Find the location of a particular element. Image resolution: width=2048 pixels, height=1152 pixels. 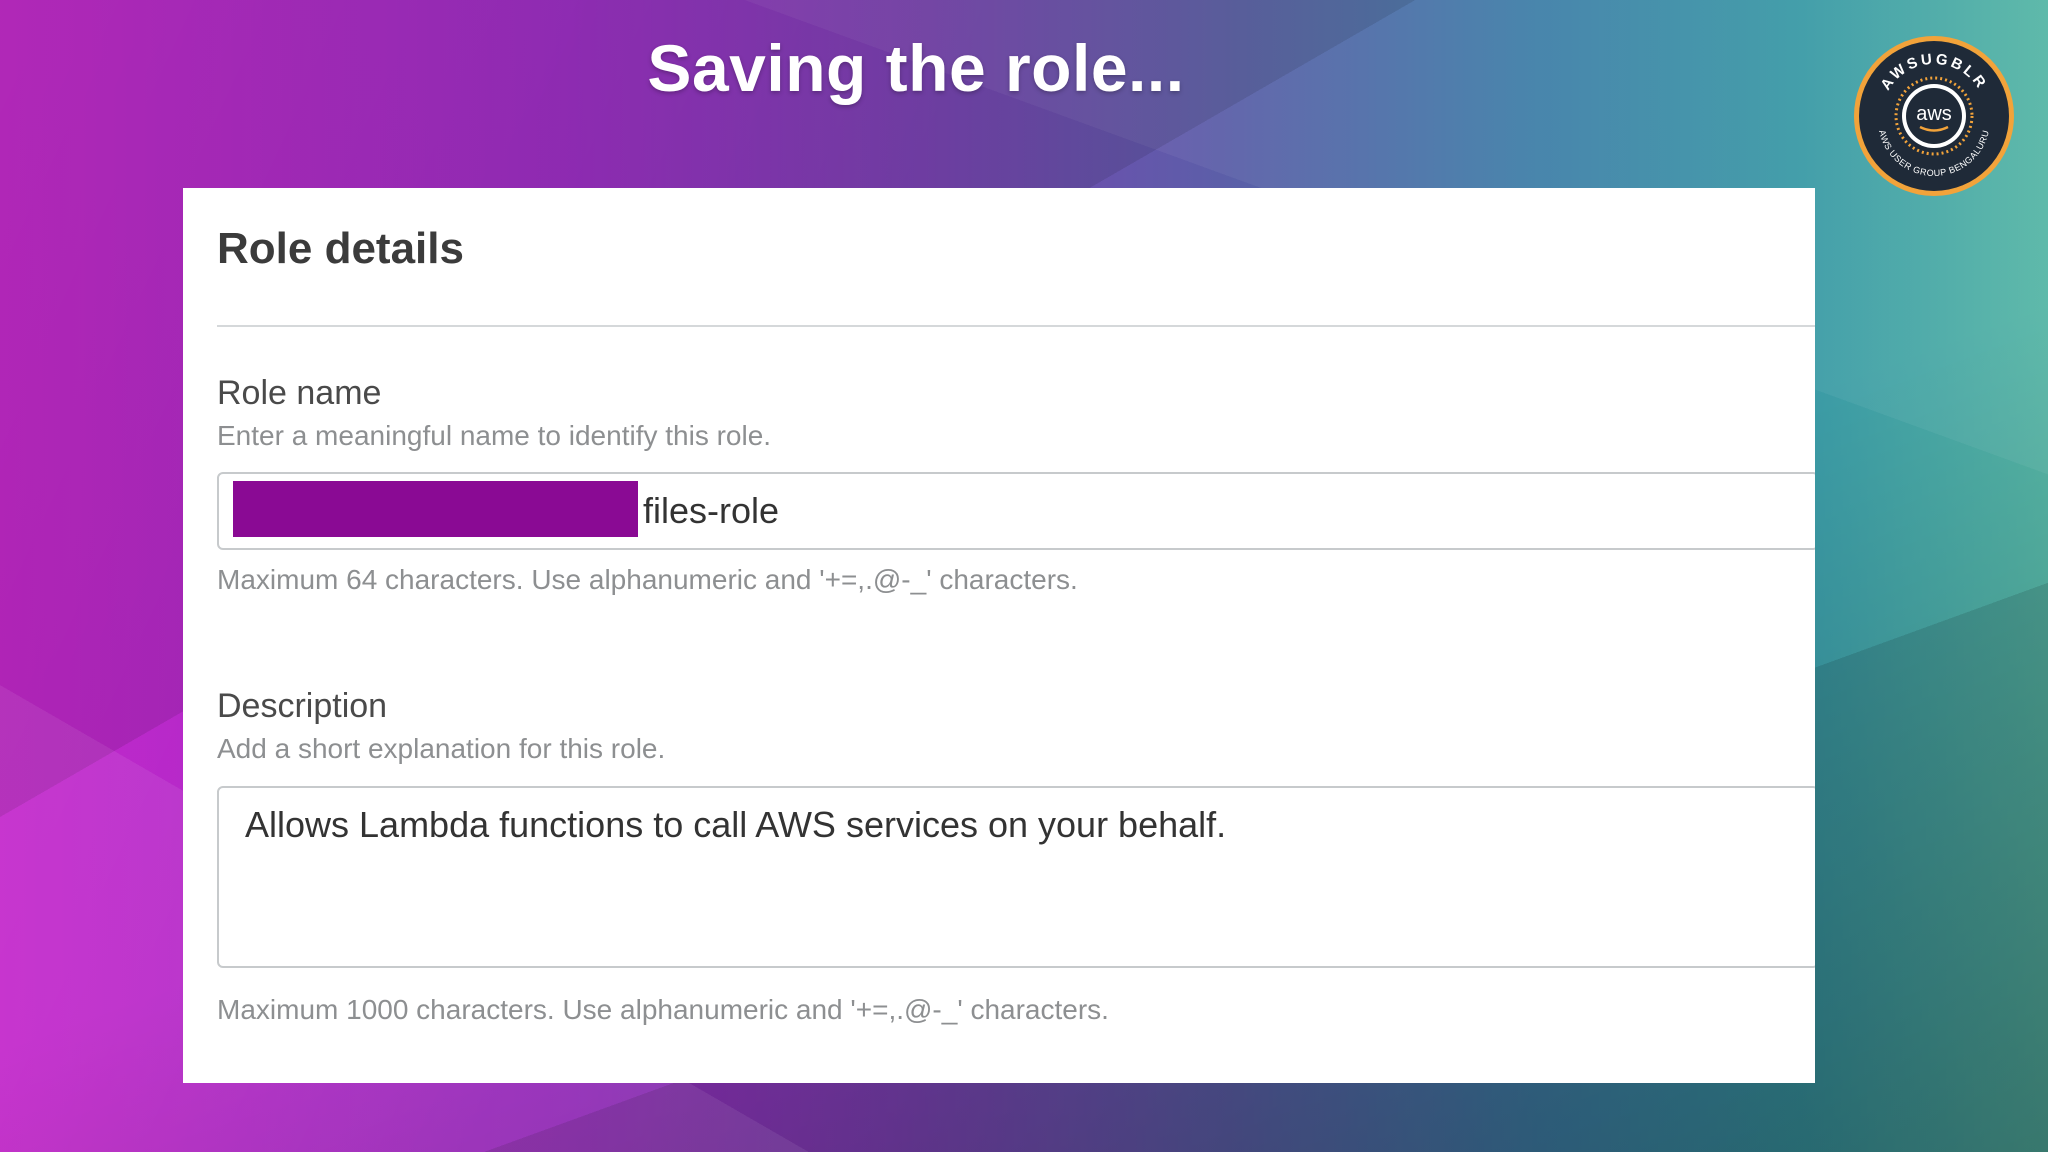

role-name-value: files-role is located at coordinates (711, 510).